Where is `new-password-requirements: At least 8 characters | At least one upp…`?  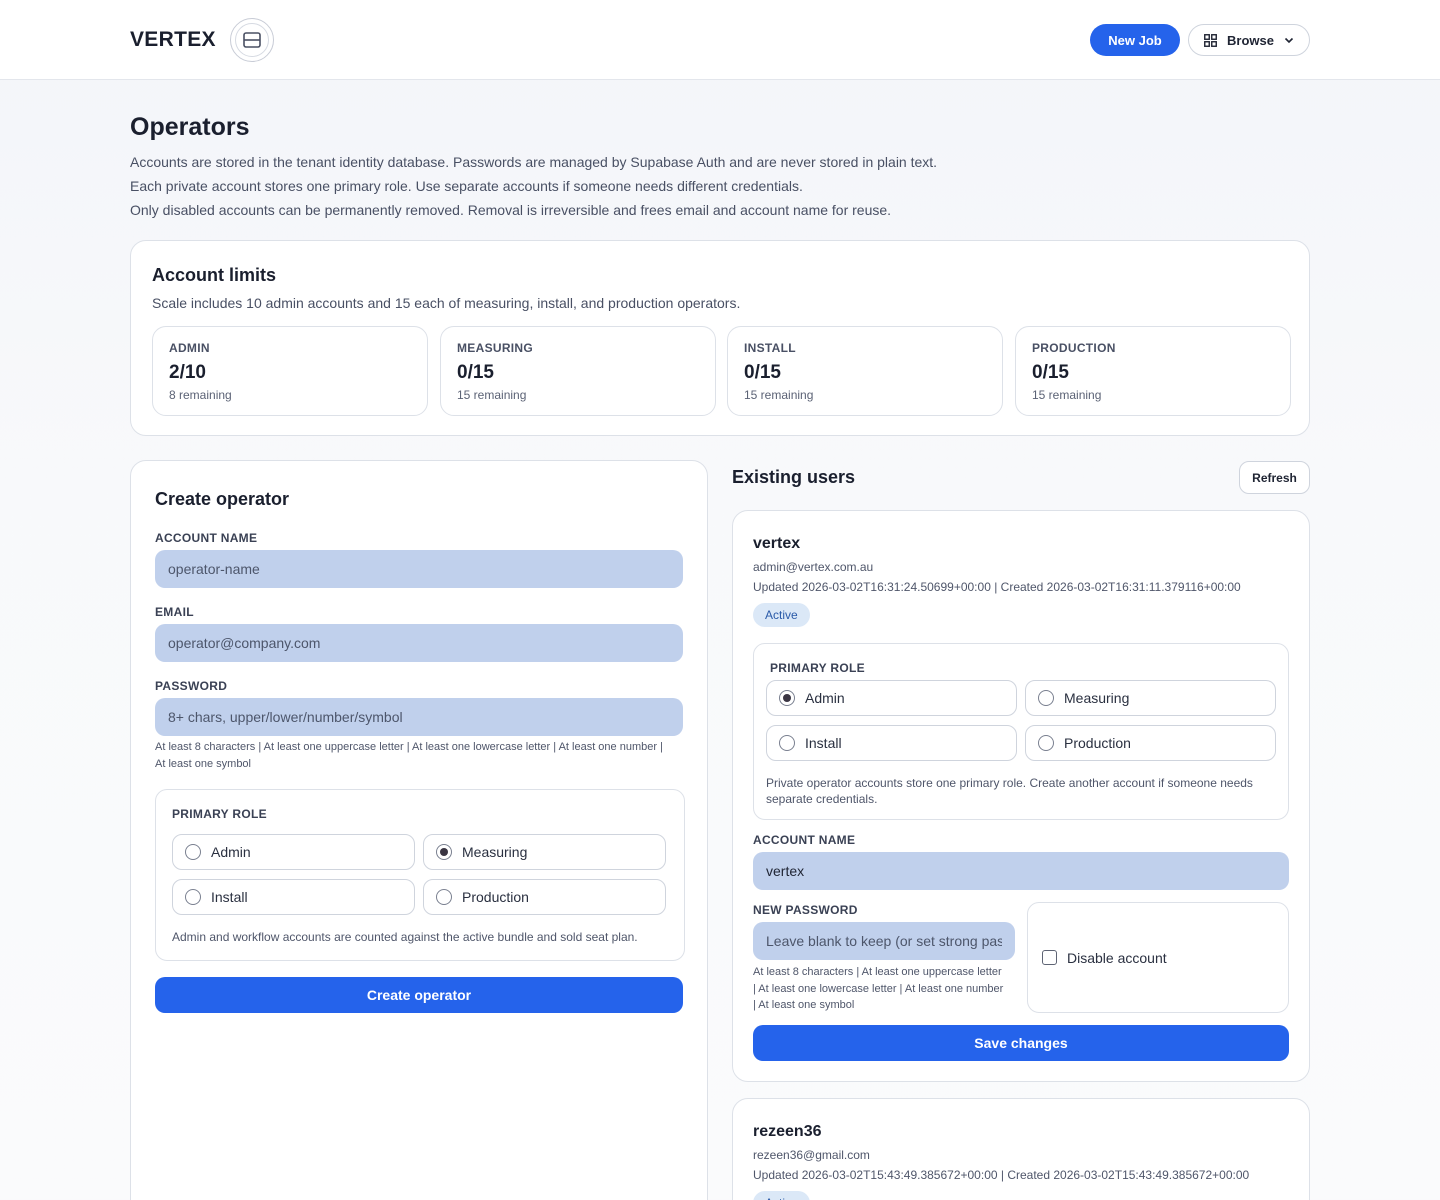
new-password-requirements: At least 8 characters | At least one upp… is located at coordinates (885, 989).